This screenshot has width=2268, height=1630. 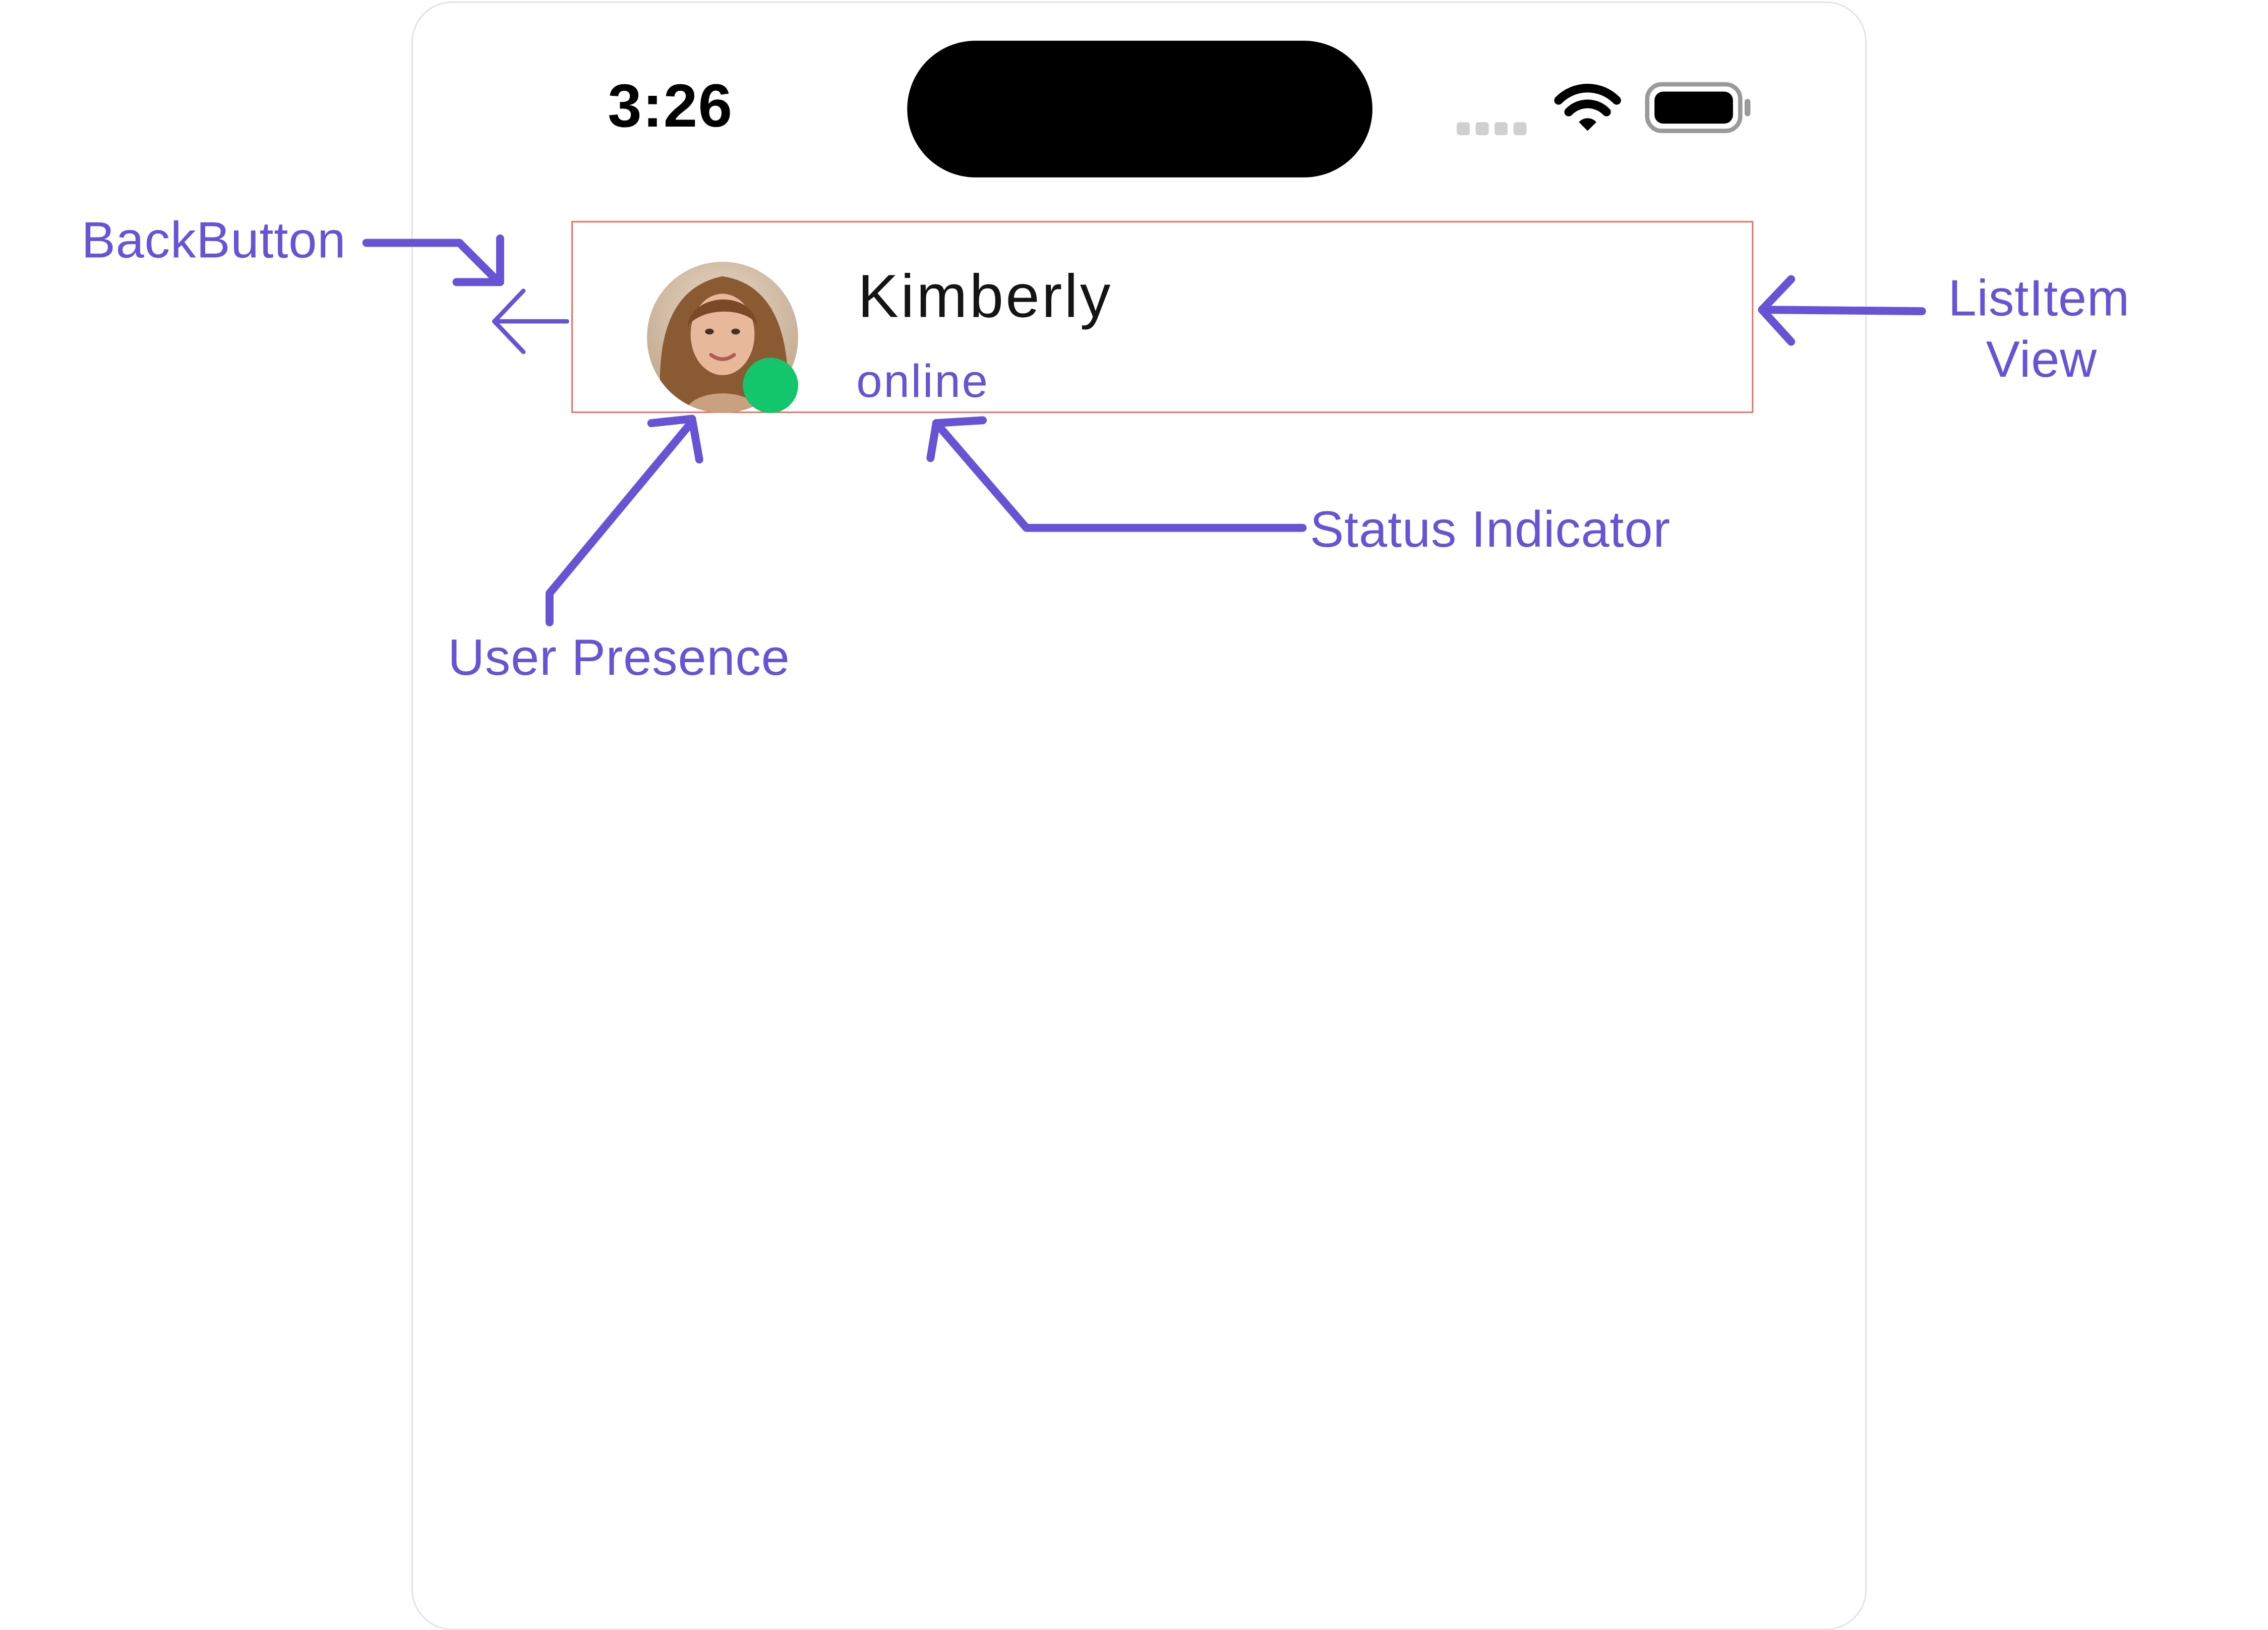 What do you see at coordinates (986, 295) in the screenshot?
I see `user-name: Kimberly` at bounding box center [986, 295].